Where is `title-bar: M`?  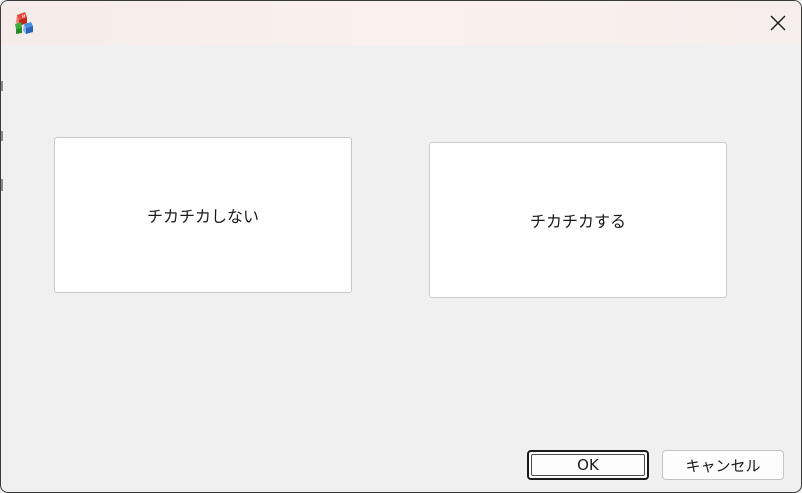
title-bar: M is located at coordinates (401, 23).